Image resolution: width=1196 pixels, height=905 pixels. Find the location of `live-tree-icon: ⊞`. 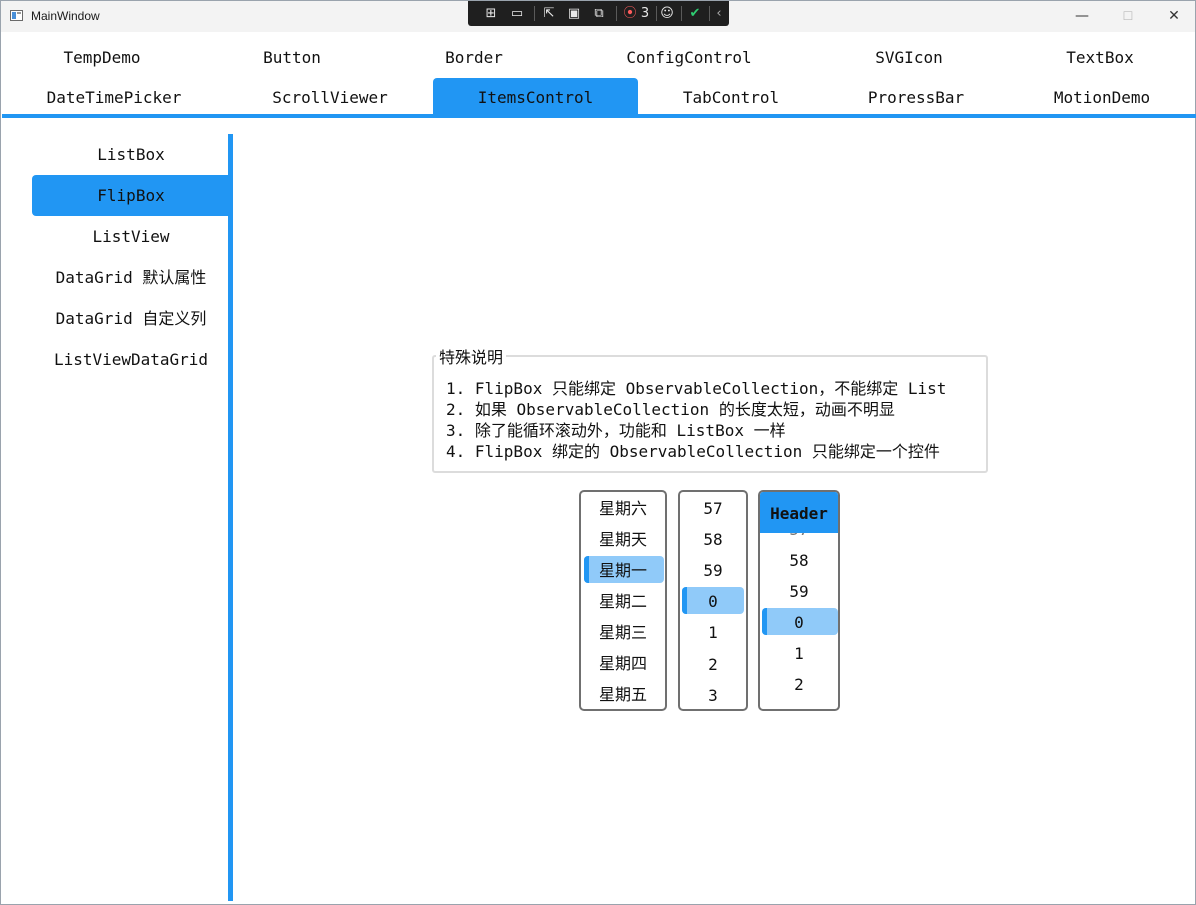

live-tree-icon: ⊞ is located at coordinates (491, 13).